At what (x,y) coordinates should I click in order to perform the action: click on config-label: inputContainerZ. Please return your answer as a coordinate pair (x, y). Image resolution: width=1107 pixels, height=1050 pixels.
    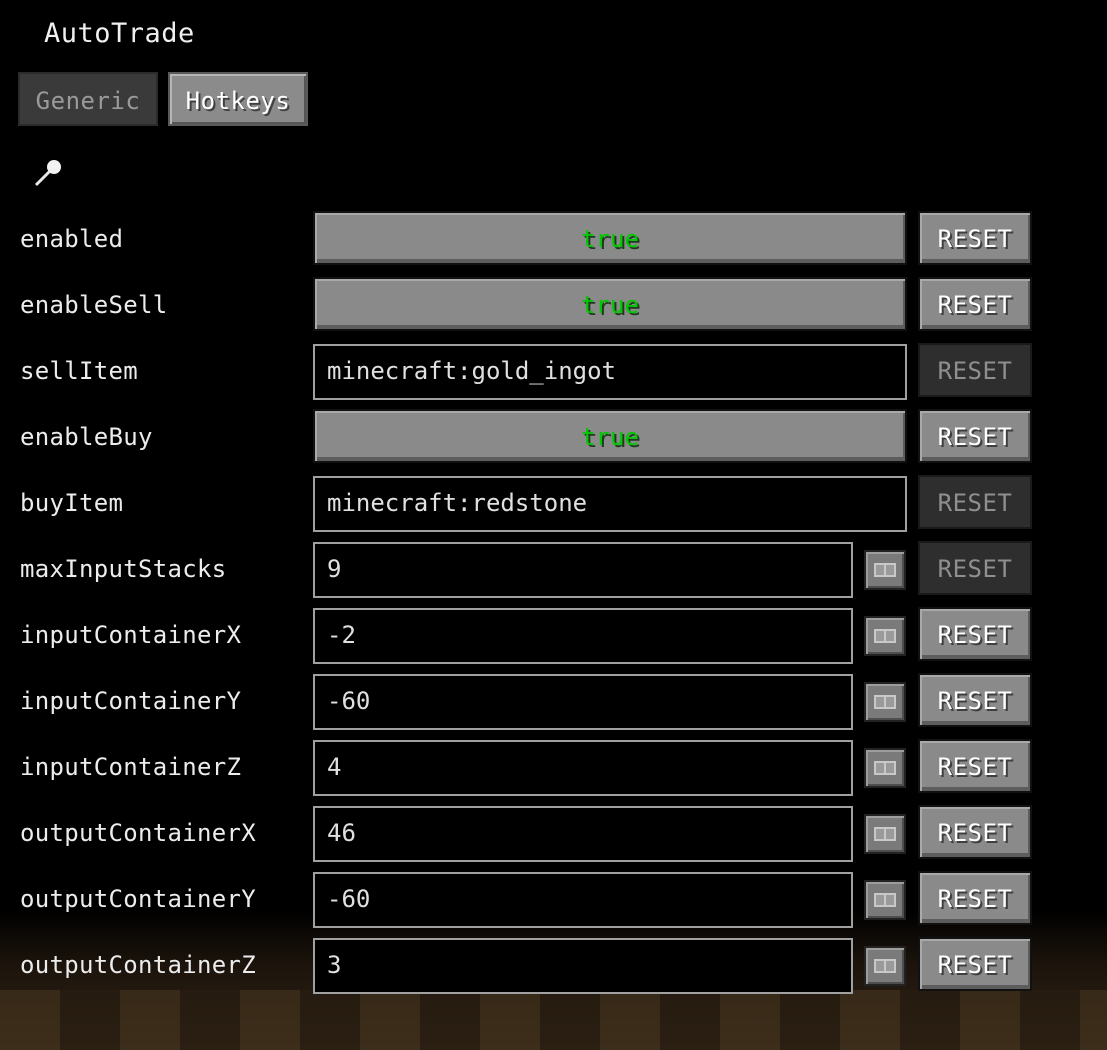
    Looking at the image, I should click on (131, 767).